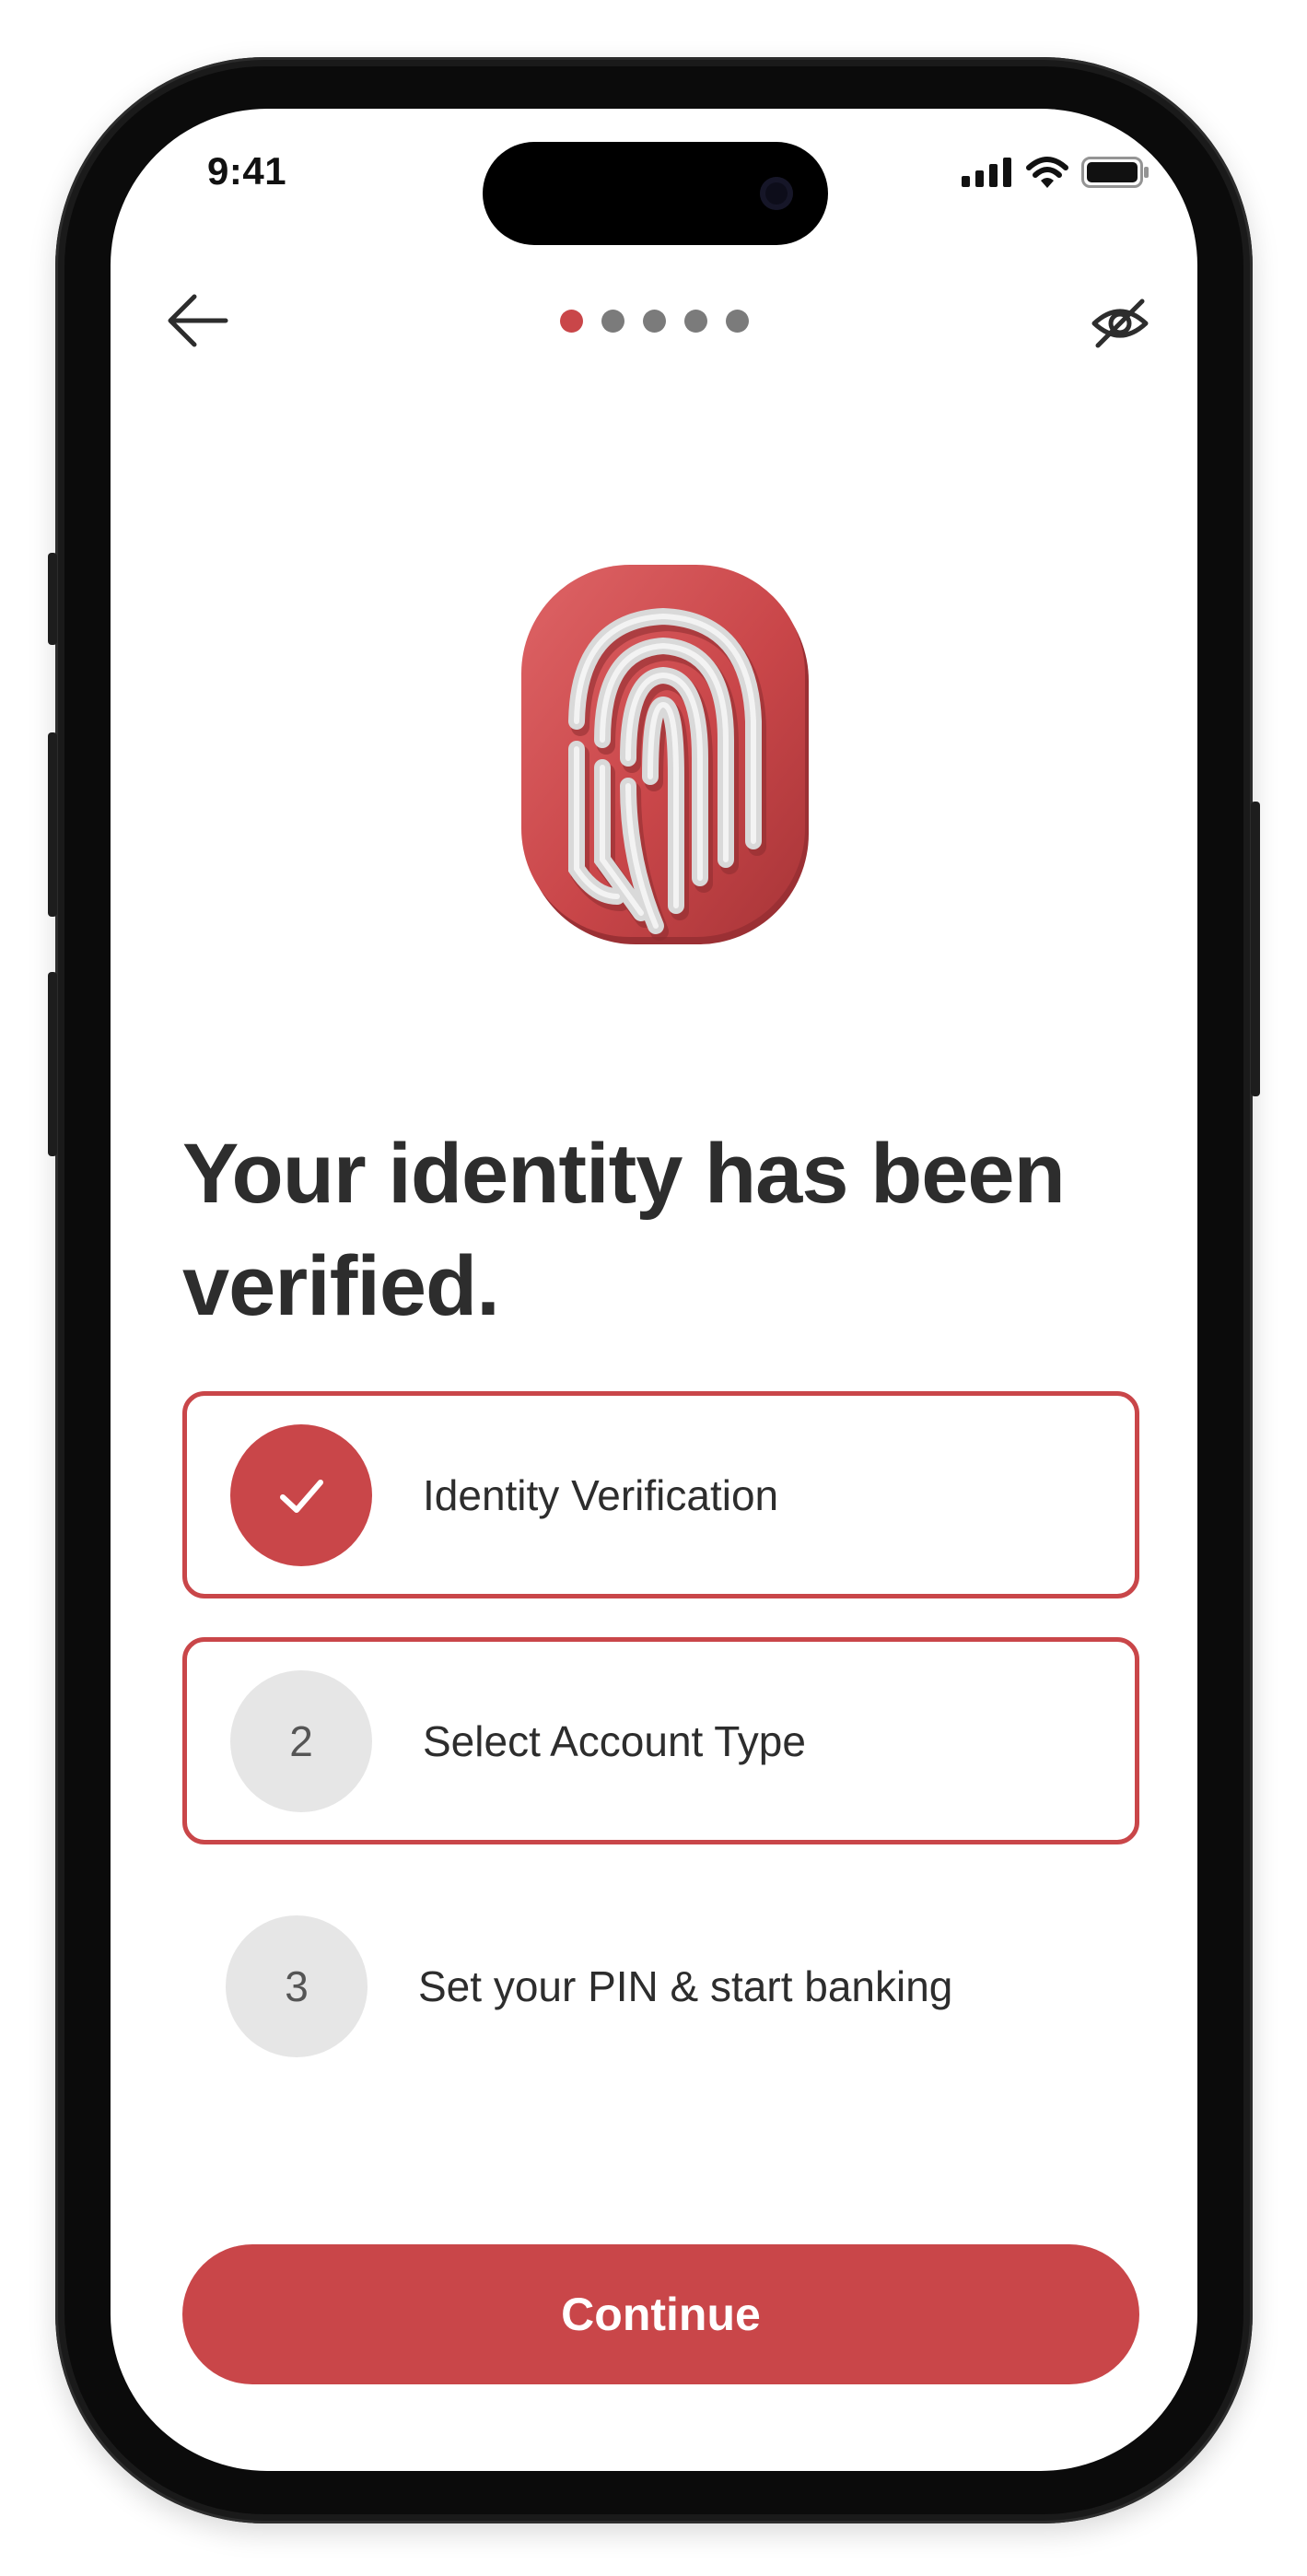  I want to click on action-button, so click(53, 599).